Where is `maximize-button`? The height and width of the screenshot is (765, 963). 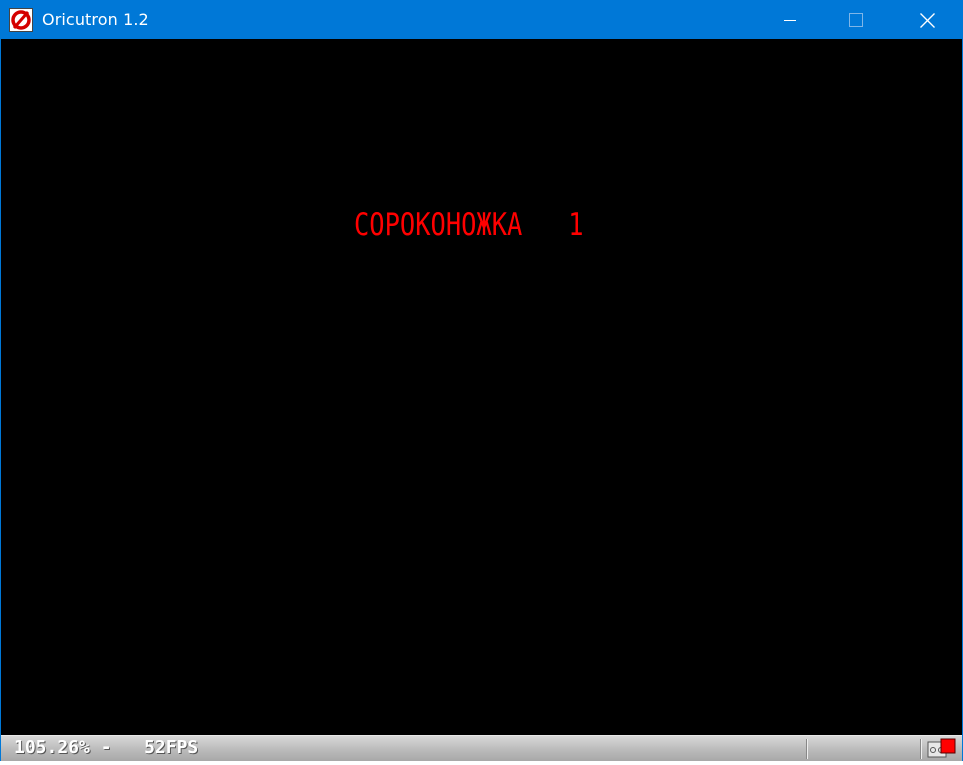
maximize-button is located at coordinates (856, 20).